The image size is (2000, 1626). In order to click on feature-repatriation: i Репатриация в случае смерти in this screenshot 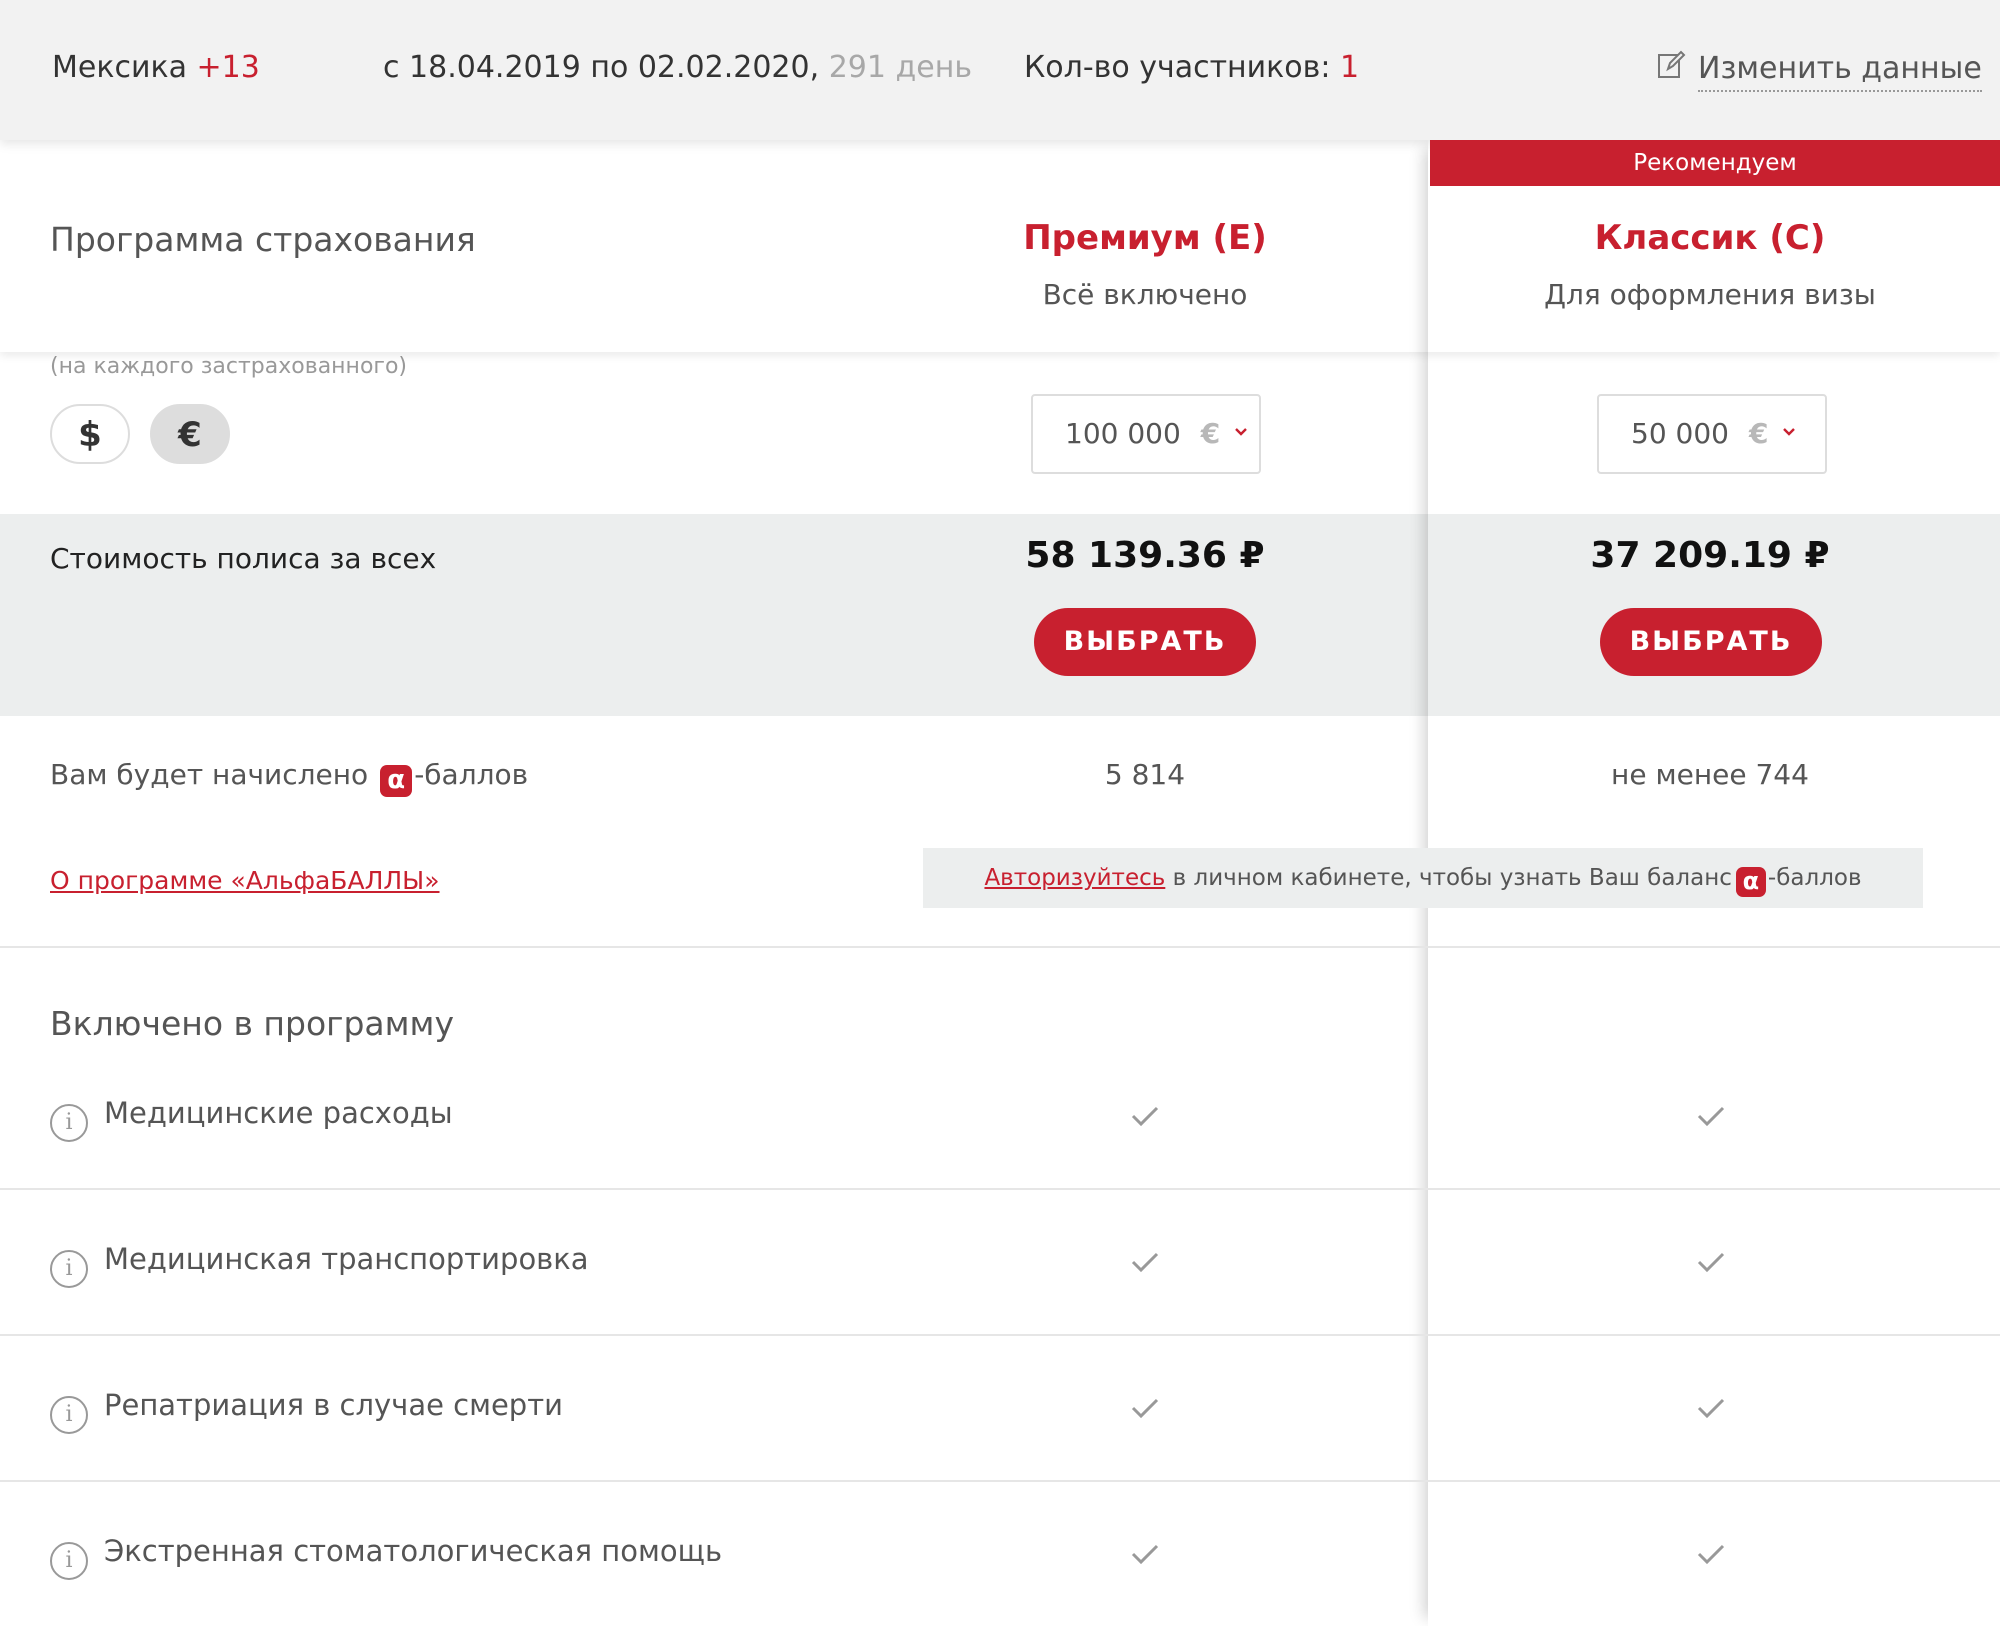, I will do `click(306, 1411)`.